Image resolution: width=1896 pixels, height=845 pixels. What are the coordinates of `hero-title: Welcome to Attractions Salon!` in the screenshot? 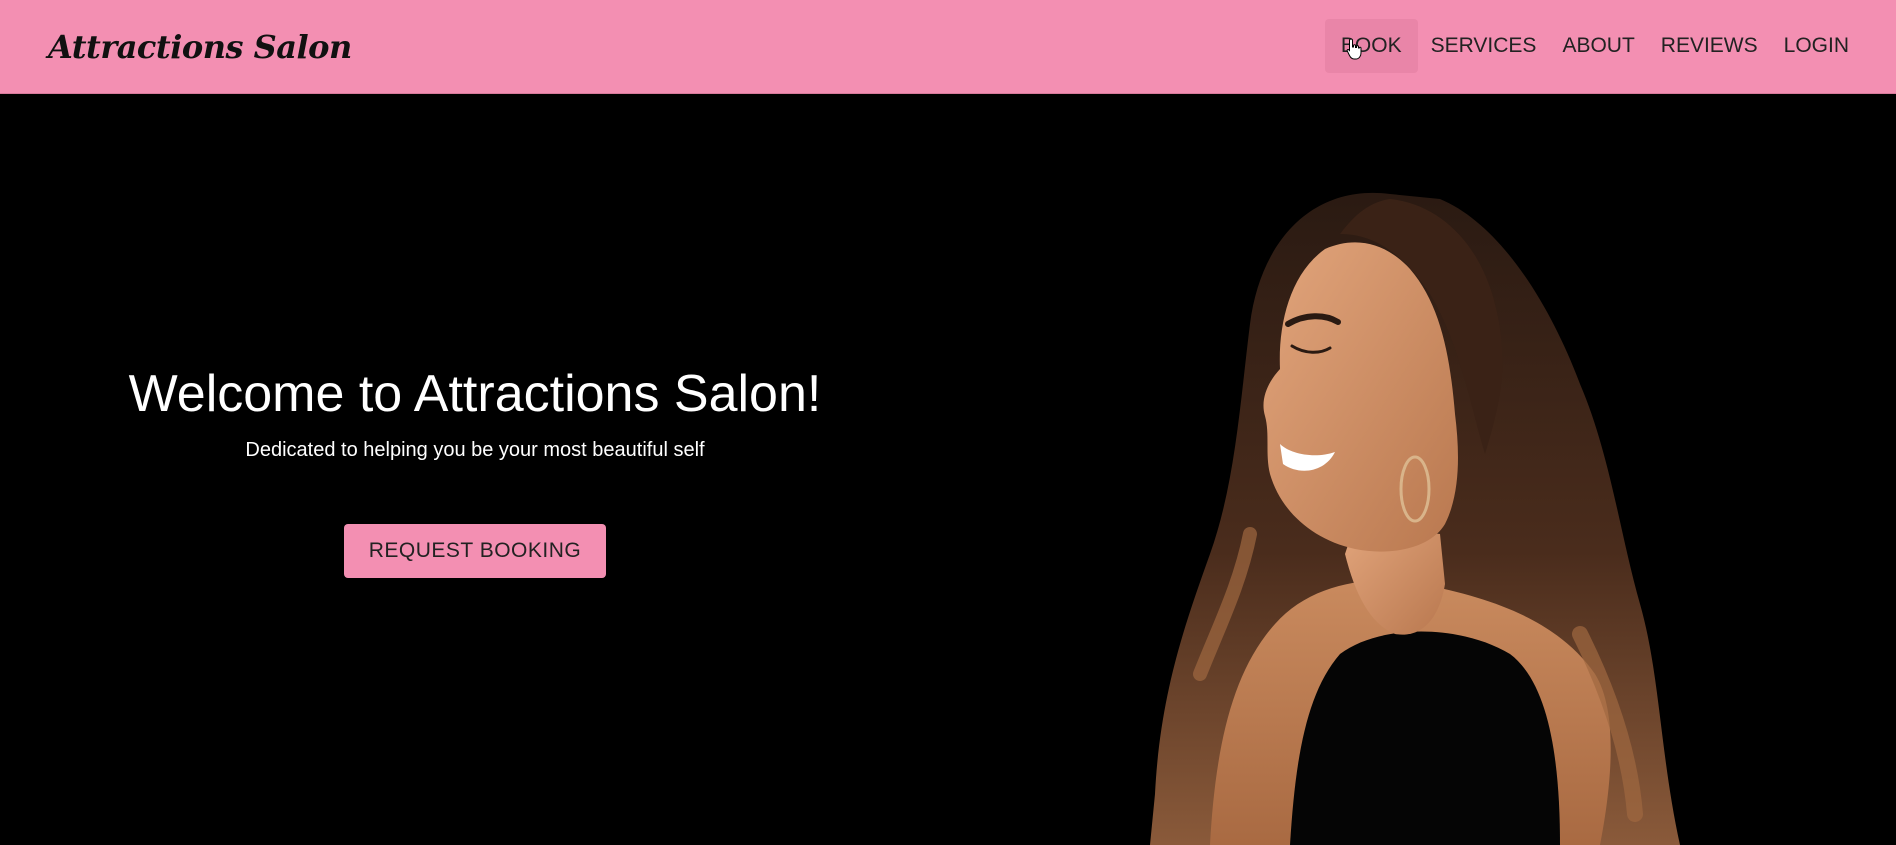 It's located at (475, 394).